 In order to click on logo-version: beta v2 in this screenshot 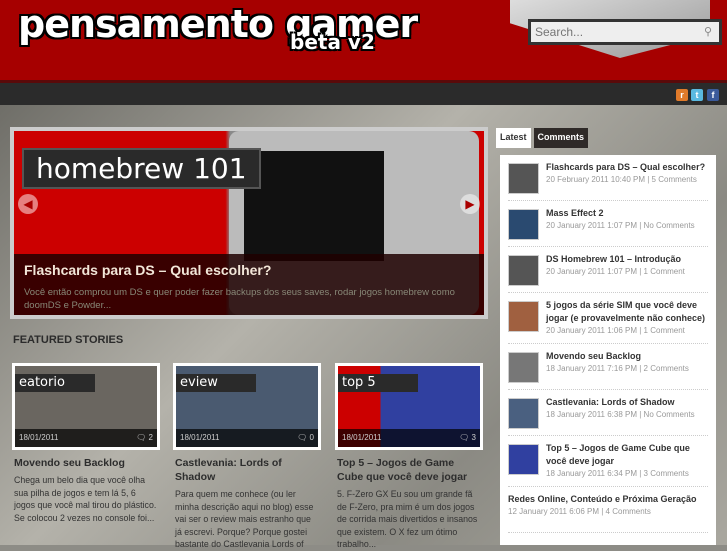, I will do `click(332, 42)`.